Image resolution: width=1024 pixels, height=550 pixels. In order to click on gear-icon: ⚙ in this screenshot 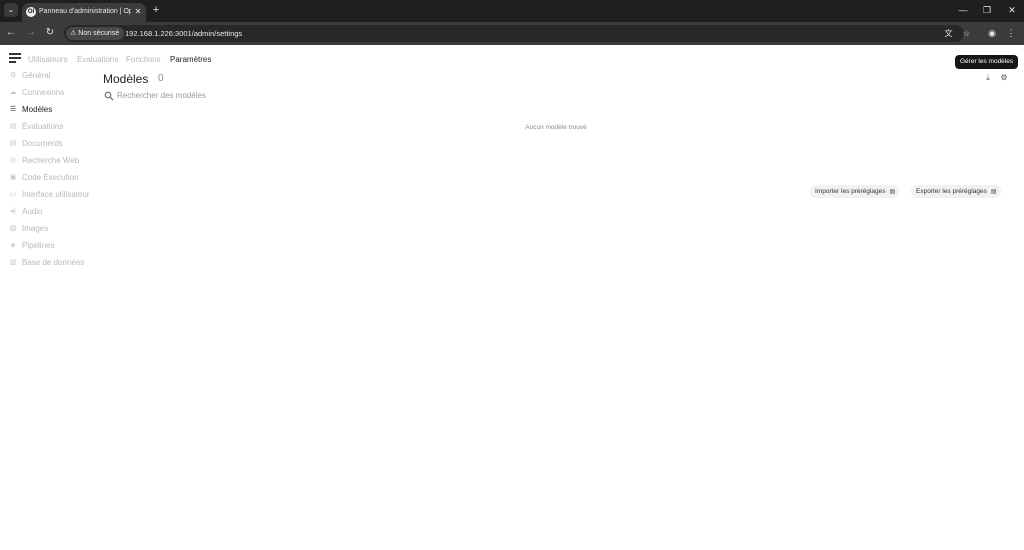, I will do `click(13, 75)`.